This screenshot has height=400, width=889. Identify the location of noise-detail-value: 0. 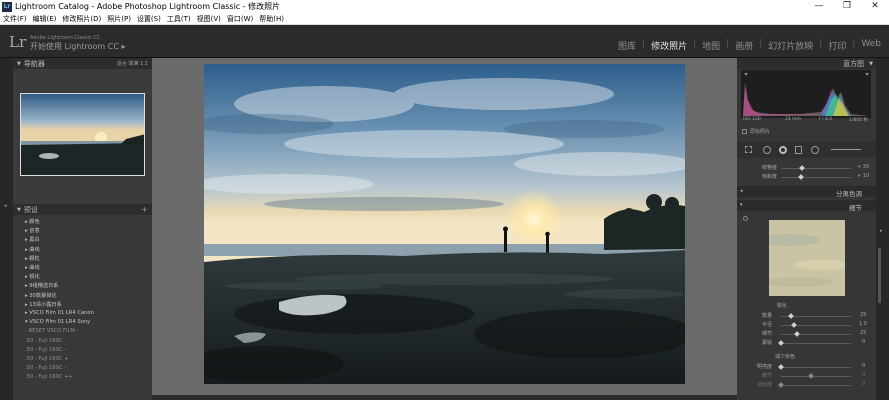
(863, 375).